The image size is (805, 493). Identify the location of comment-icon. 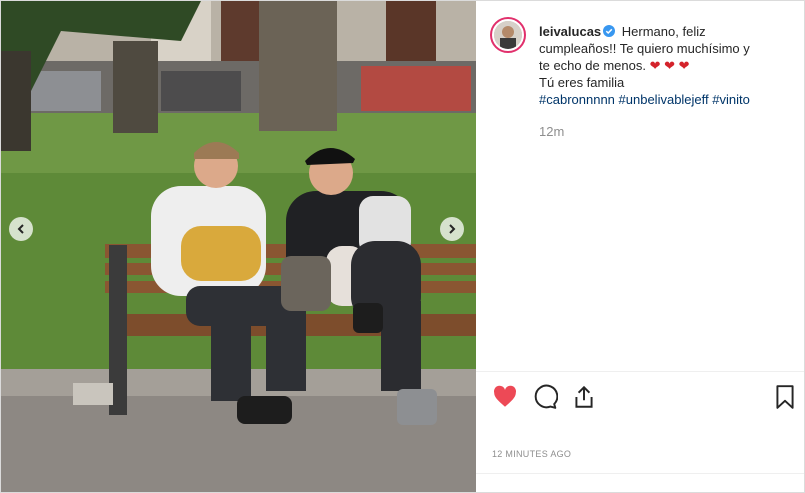
(545, 397).